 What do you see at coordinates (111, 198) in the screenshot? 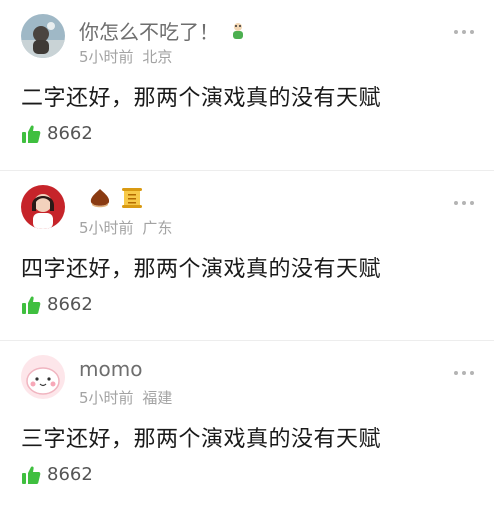
I see `username` at bounding box center [111, 198].